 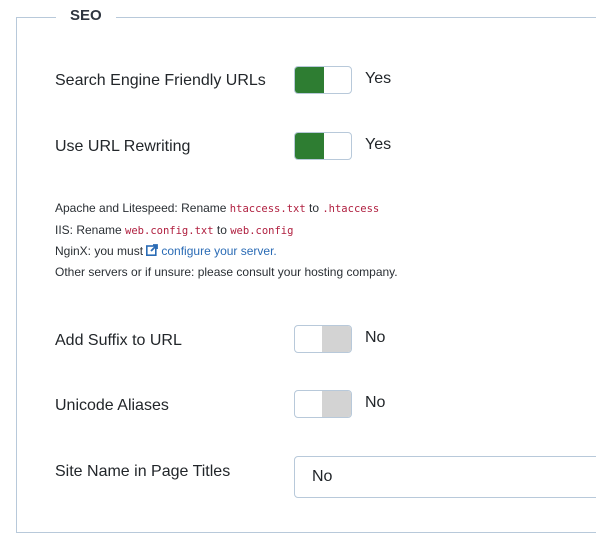 I want to click on url-rewriting-toggle, so click(x=323, y=146).